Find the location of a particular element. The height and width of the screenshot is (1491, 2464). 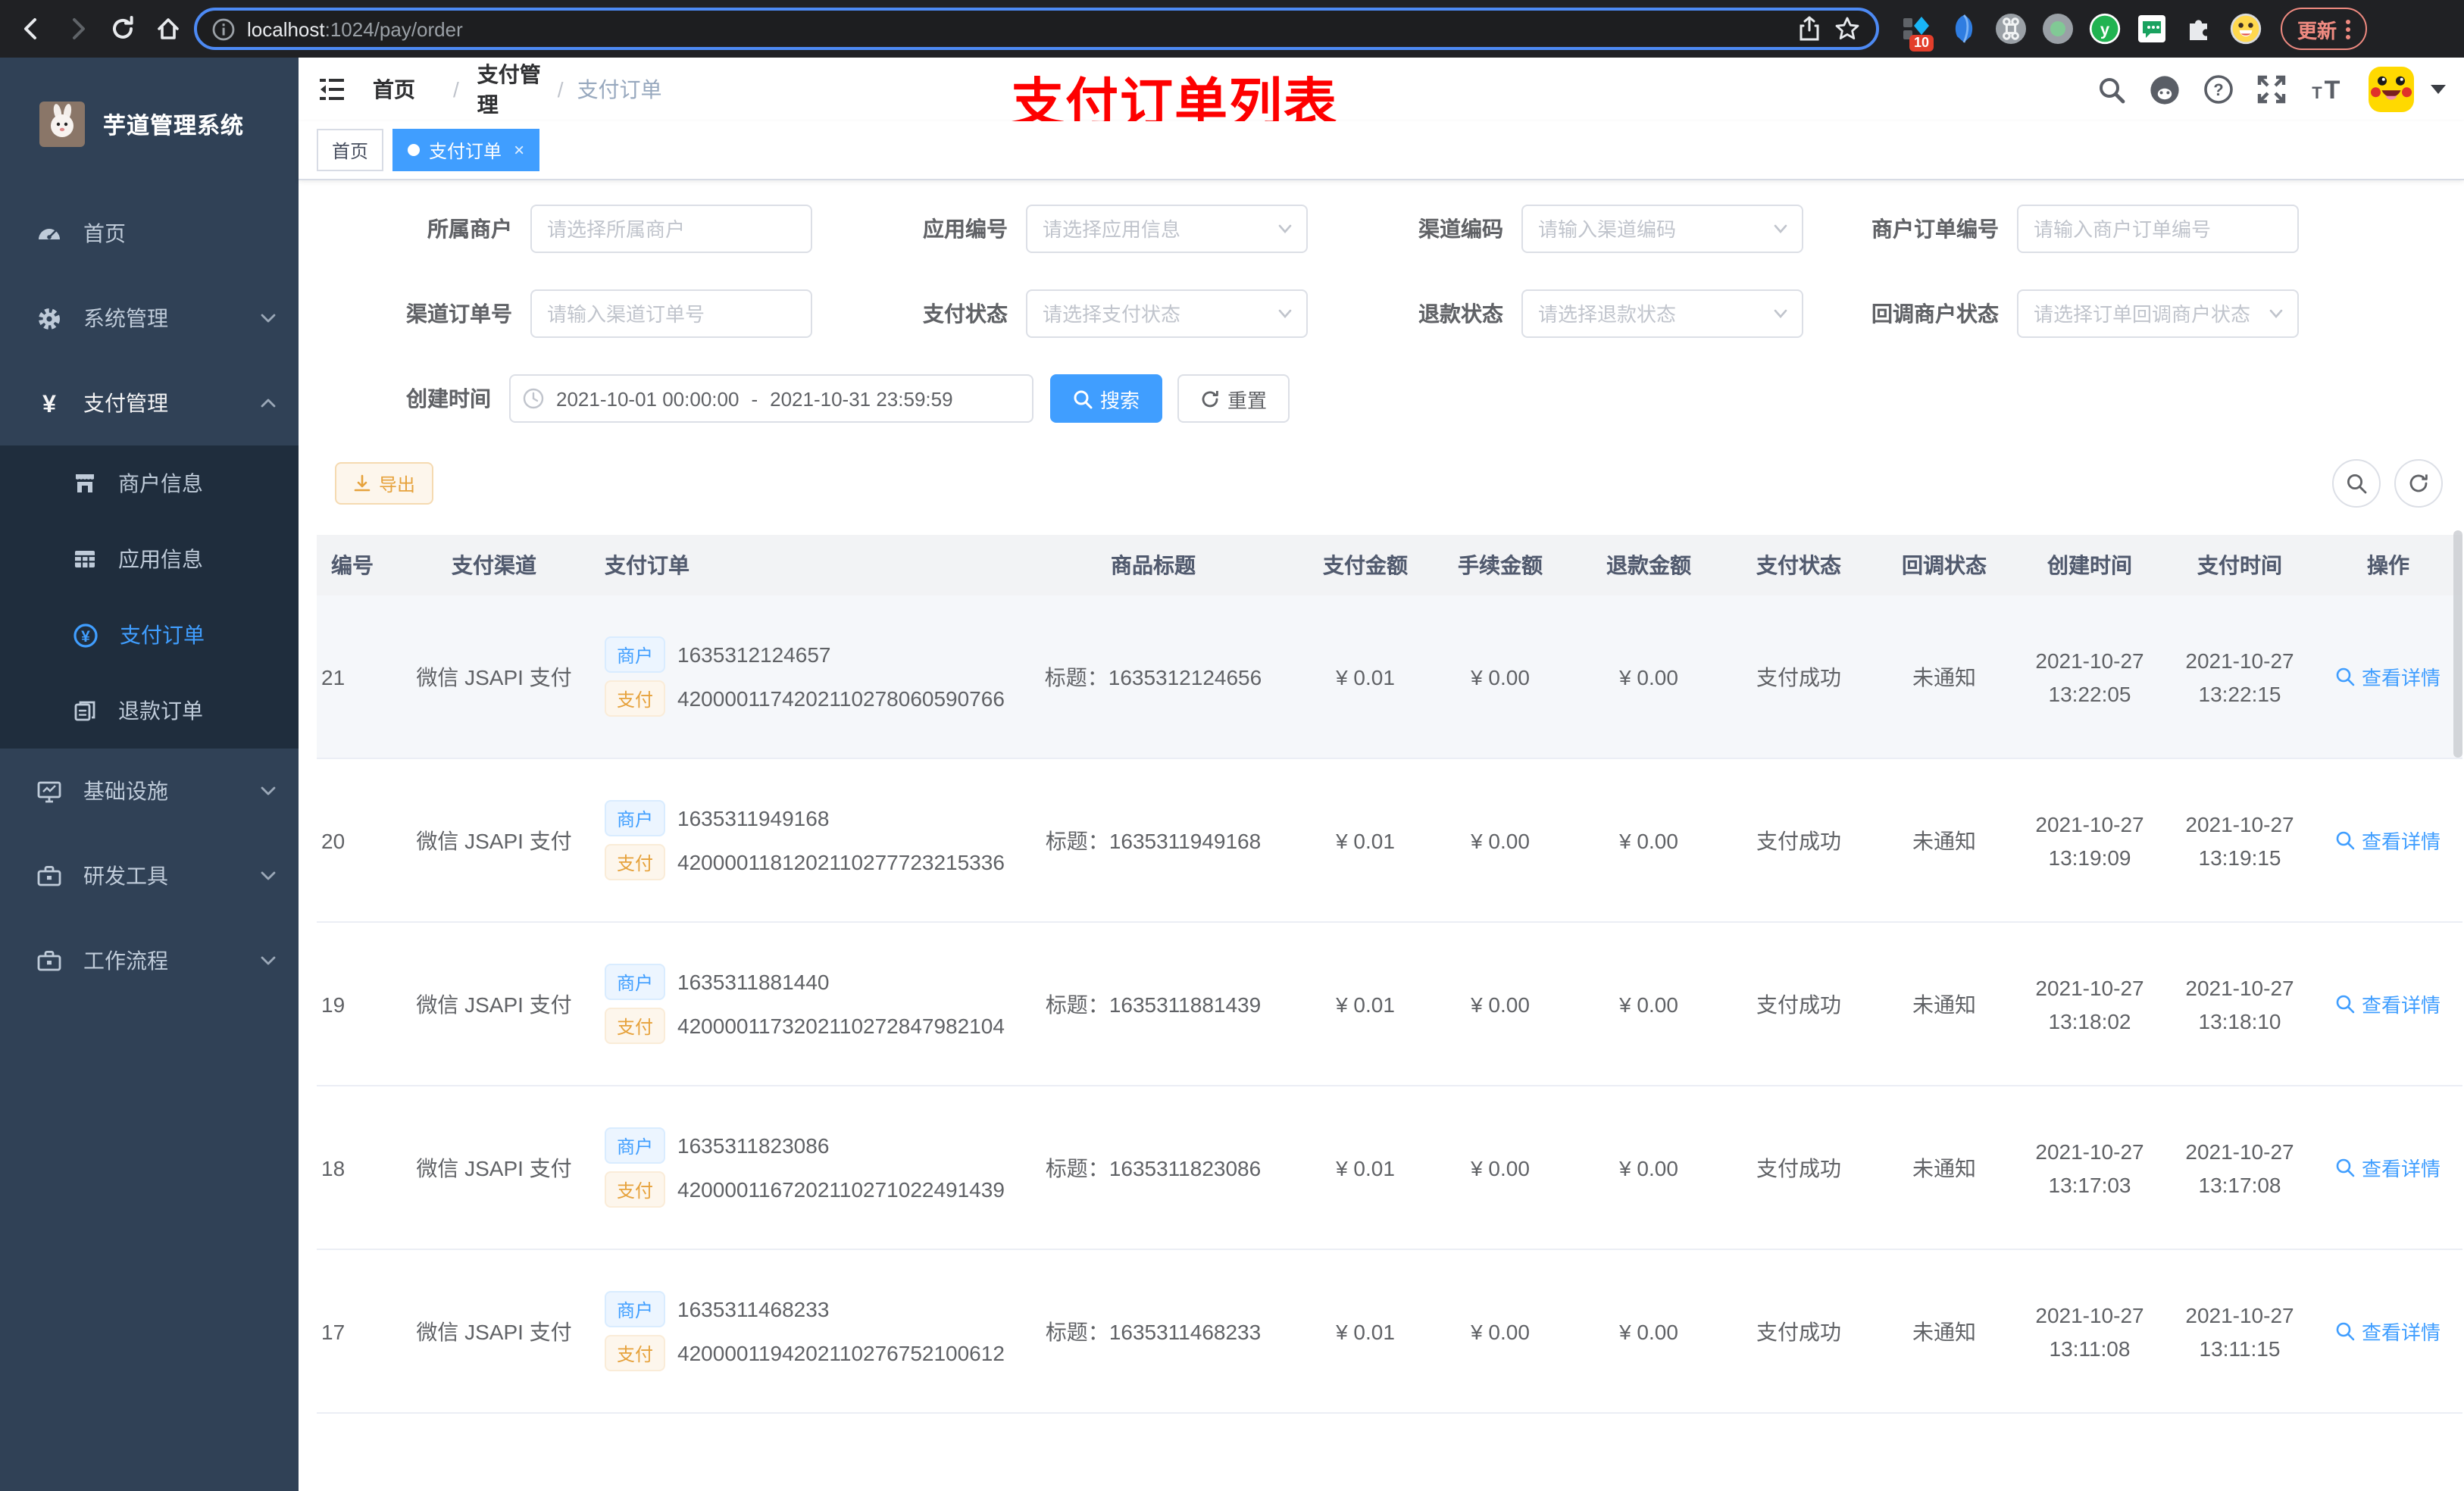

product-title: 标题：1635311468233 is located at coordinates (1153, 1331).